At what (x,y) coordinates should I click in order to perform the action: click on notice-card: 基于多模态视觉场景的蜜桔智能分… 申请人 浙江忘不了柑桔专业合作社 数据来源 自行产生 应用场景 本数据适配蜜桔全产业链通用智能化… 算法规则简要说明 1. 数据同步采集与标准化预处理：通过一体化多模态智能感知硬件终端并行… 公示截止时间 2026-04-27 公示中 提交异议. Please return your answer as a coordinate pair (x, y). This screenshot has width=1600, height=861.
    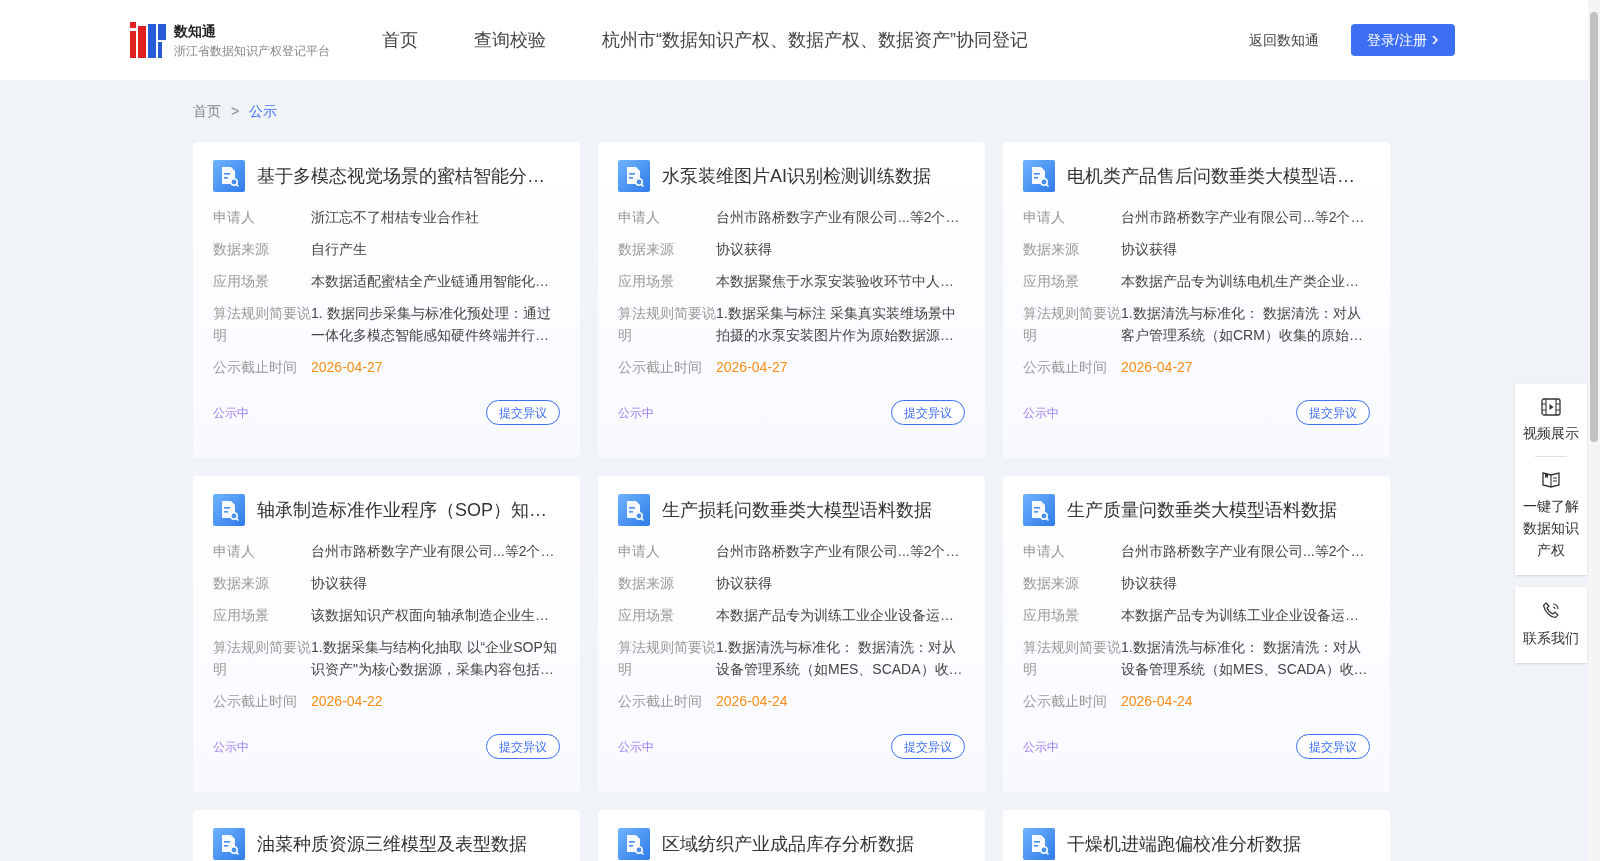
    Looking at the image, I should click on (386, 300).